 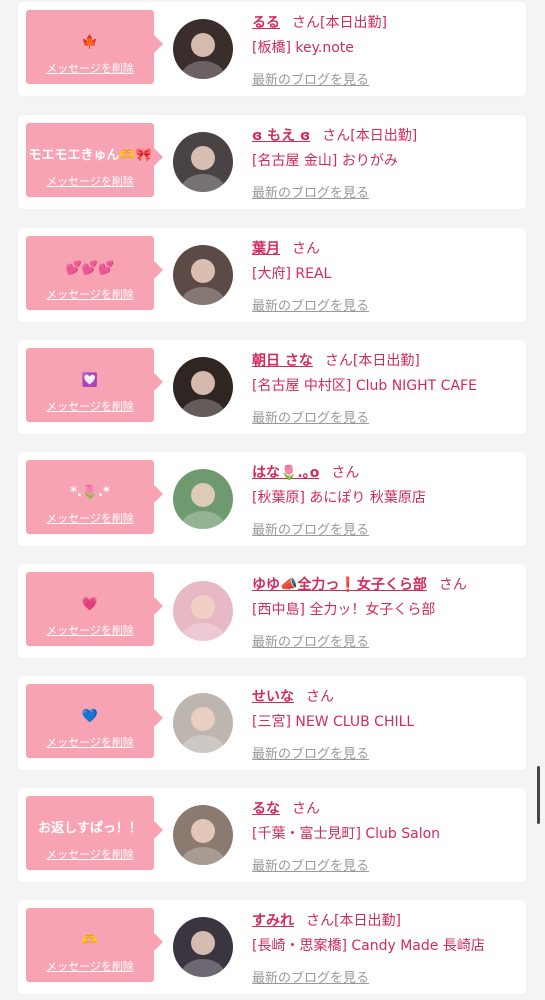 I want to click on message-text: 💟, so click(x=90, y=380).